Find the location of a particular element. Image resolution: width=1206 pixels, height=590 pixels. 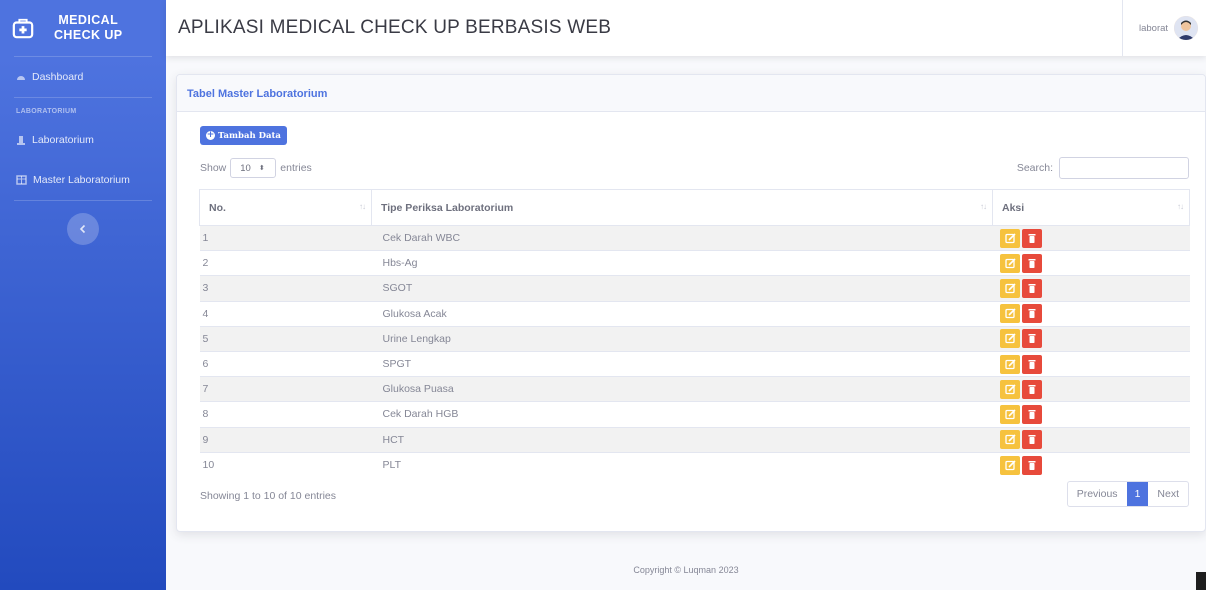

sidebar-item-label: Dashboard is located at coordinates (58, 77).